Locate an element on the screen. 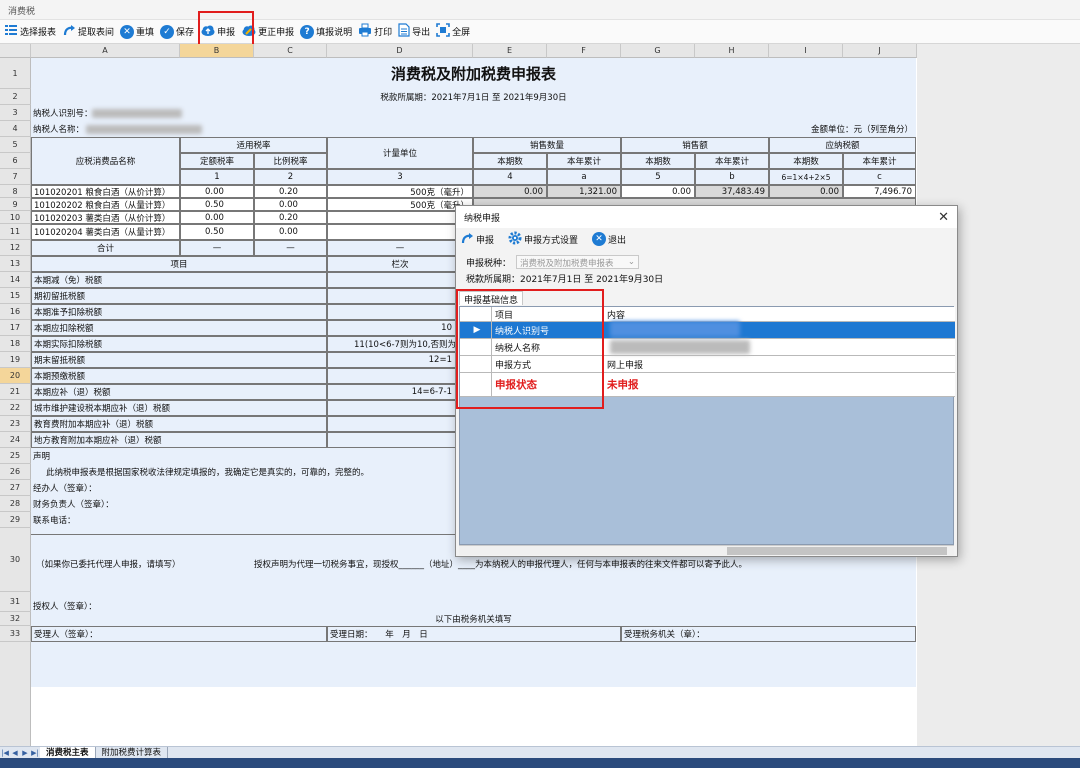 The image size is (1080, 768). column-header-c: C is located at coordinates (290, 51).